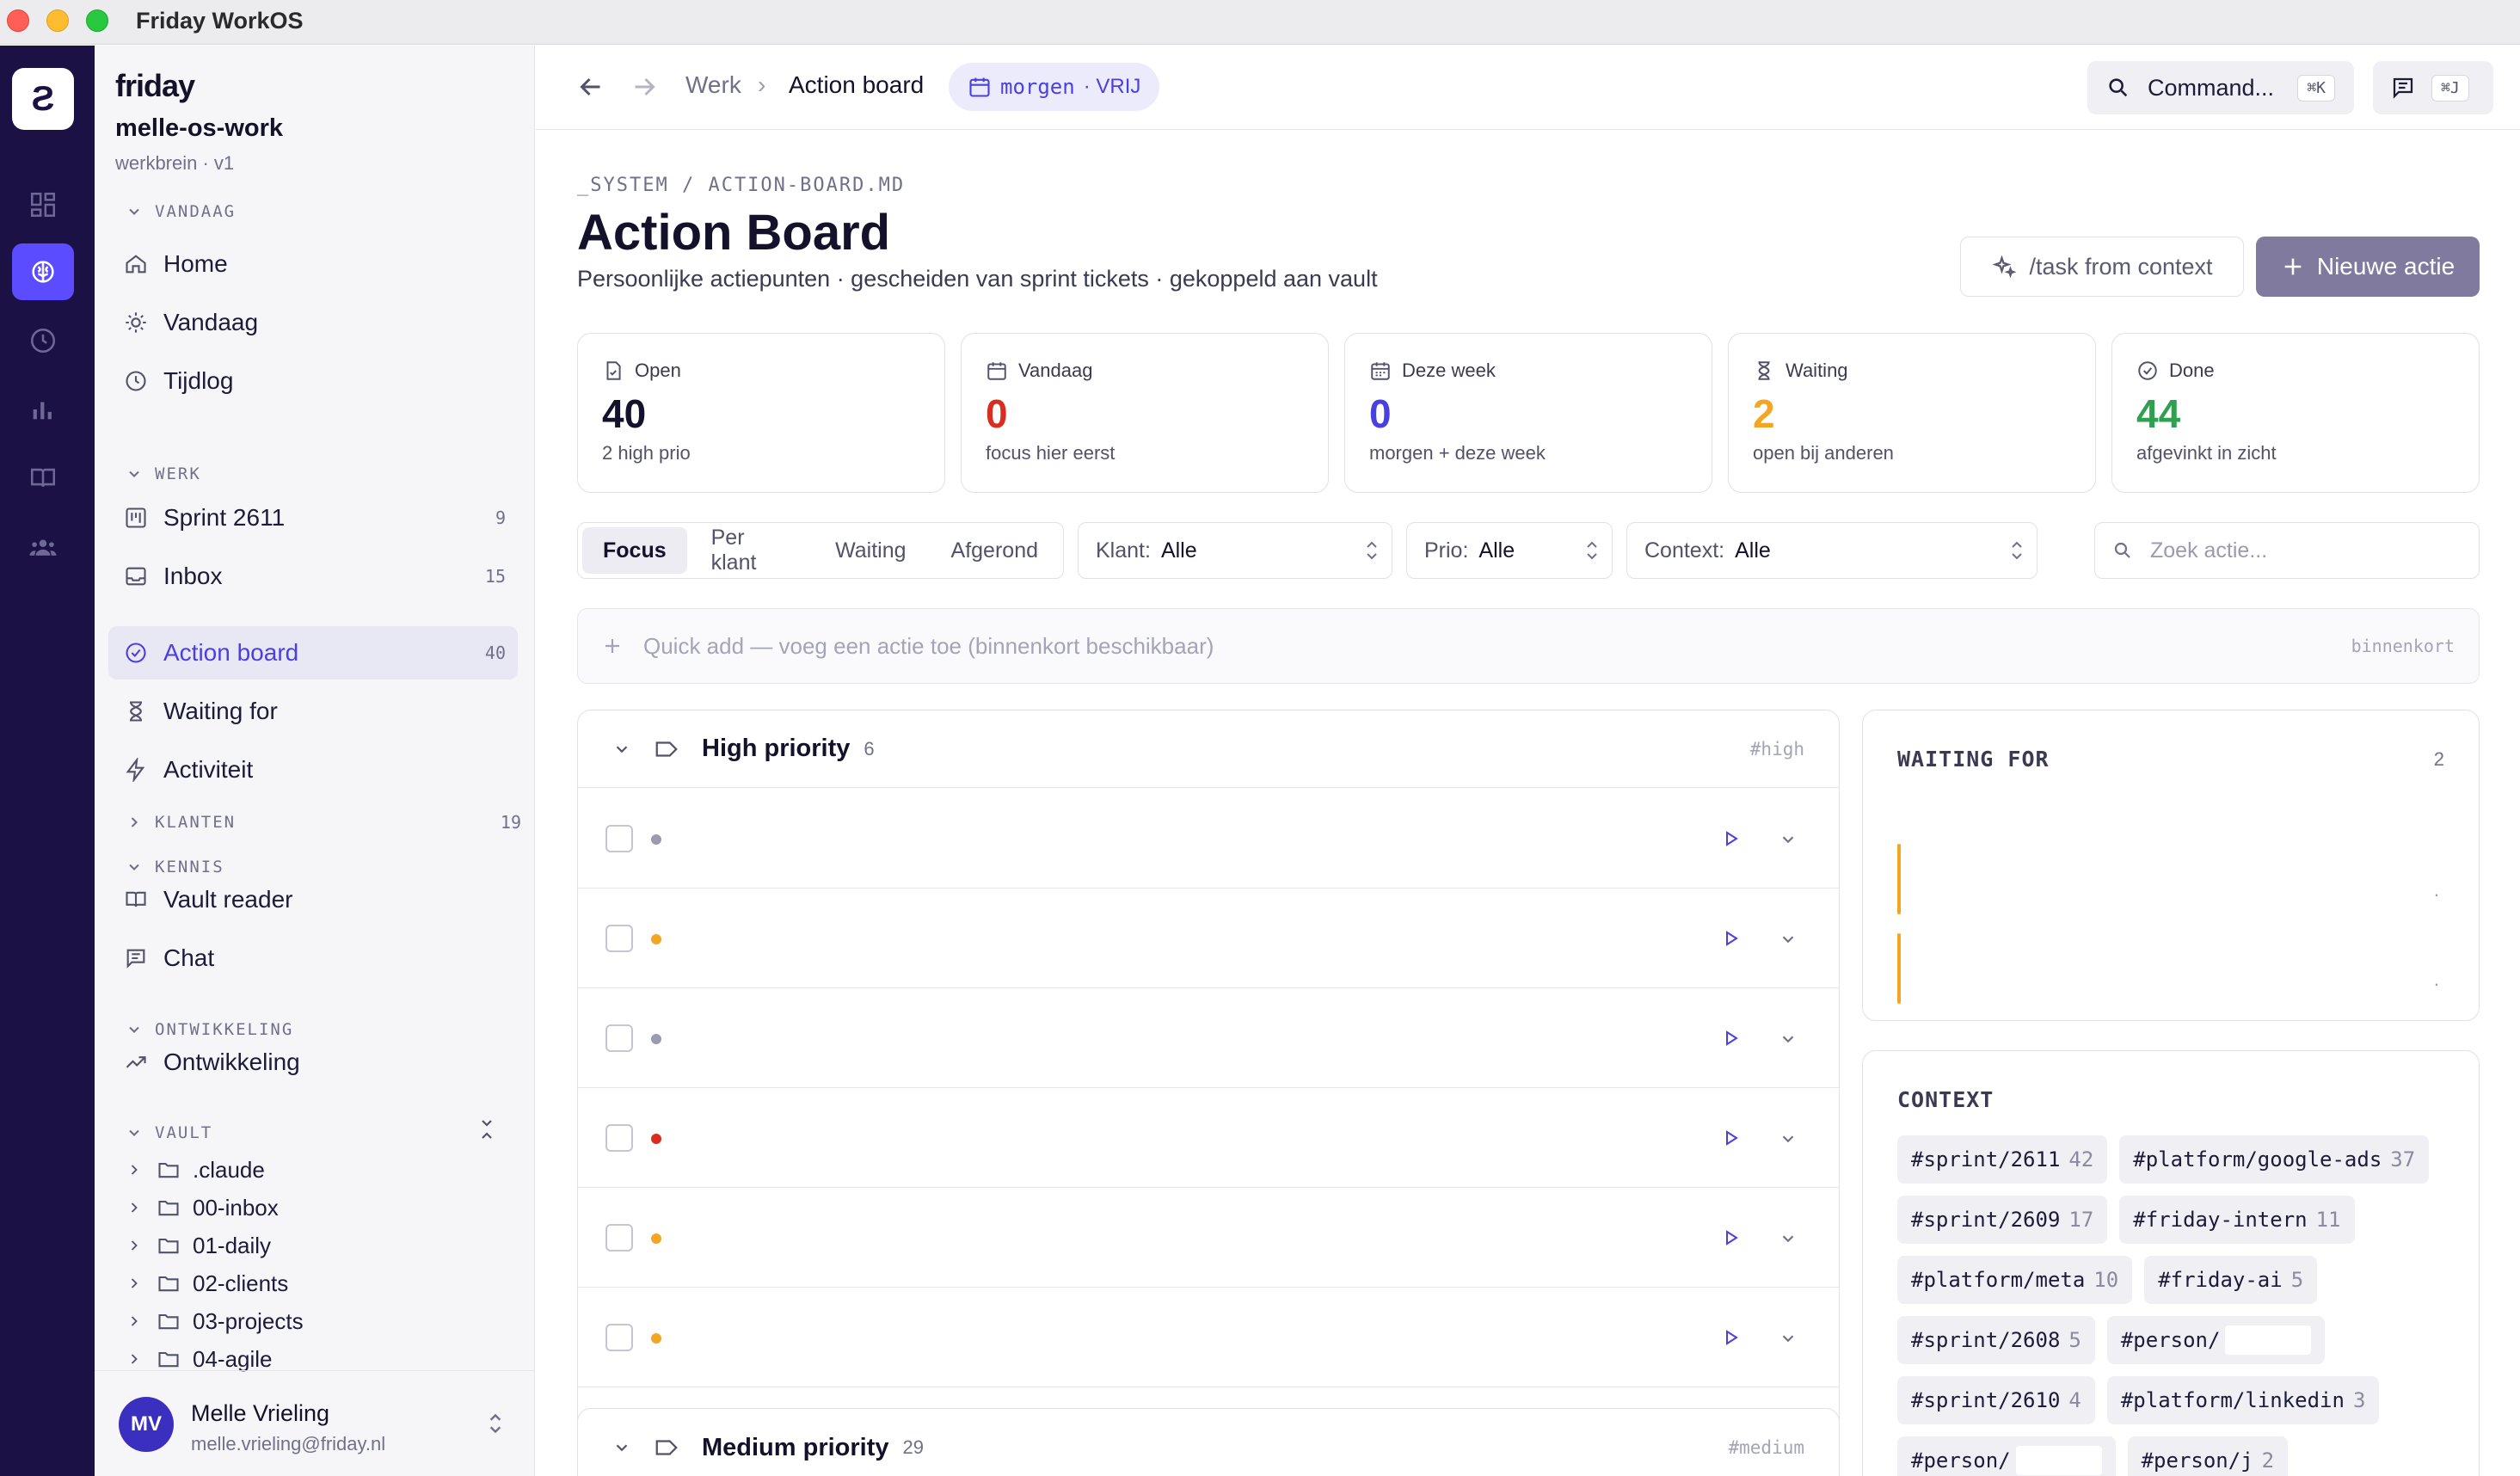 This screenshot has width=2520, height=1476. What do you see at coordinates (1592, 550) in the screenshot?
I see `chevron-up-down-icon` at bounding box center [1592, 550].